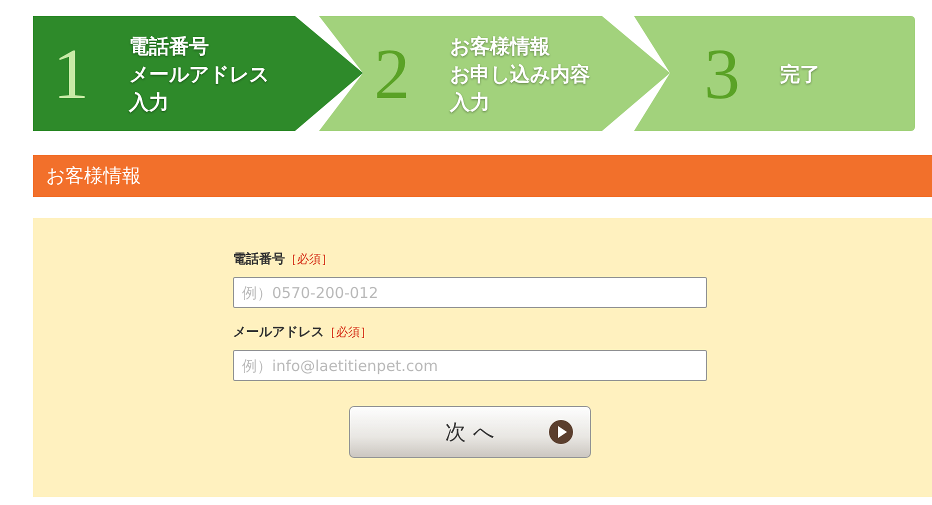 This screenshot has height=505, width=932. I want to click on input-field: 例）info@laetitienpet.com, so click(470, 365).